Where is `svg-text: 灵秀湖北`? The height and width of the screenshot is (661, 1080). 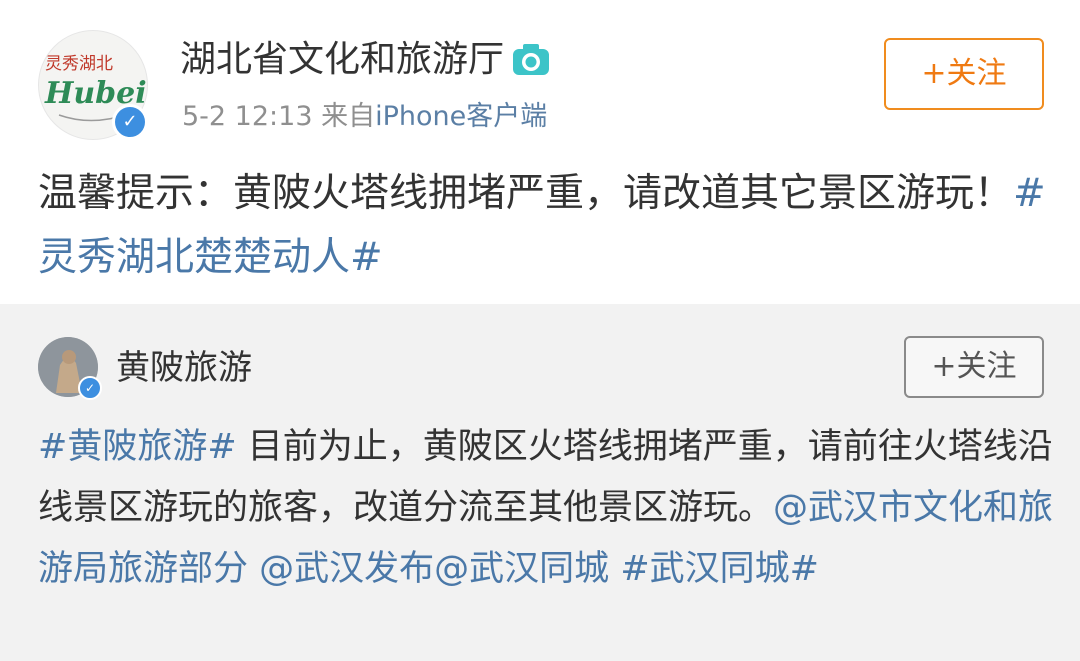
svg-text: 灵秀湖北 is located at coordinates (79, 64).